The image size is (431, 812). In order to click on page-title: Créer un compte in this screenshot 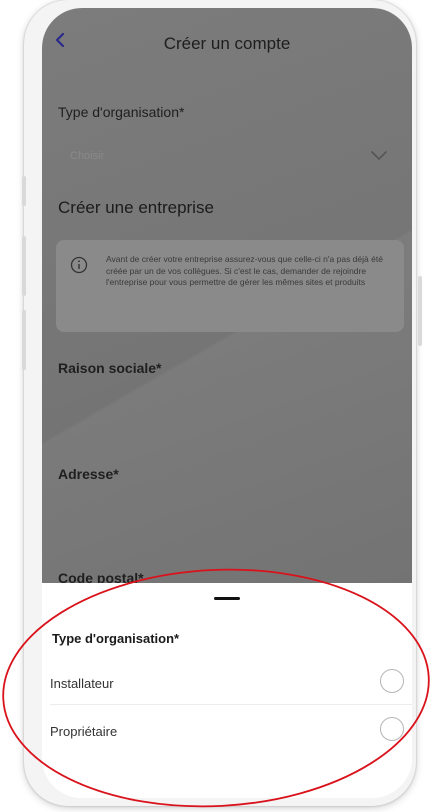, I will do `click(227, 43)`.